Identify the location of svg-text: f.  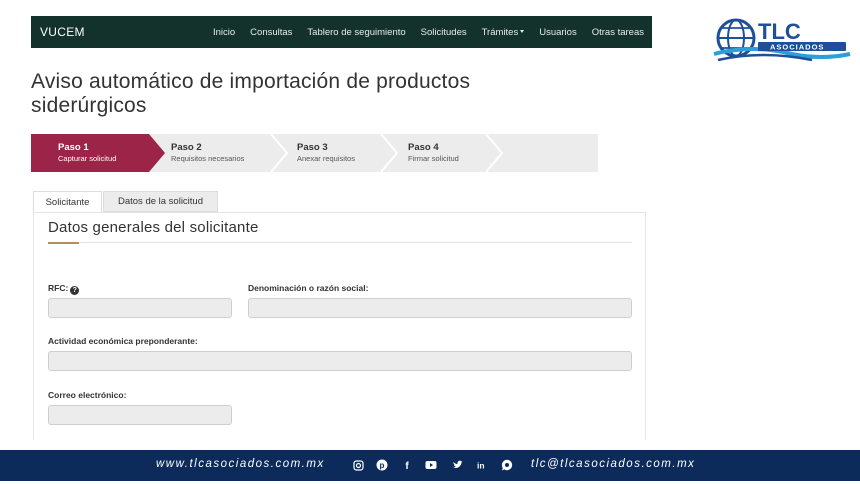
(407, 466).